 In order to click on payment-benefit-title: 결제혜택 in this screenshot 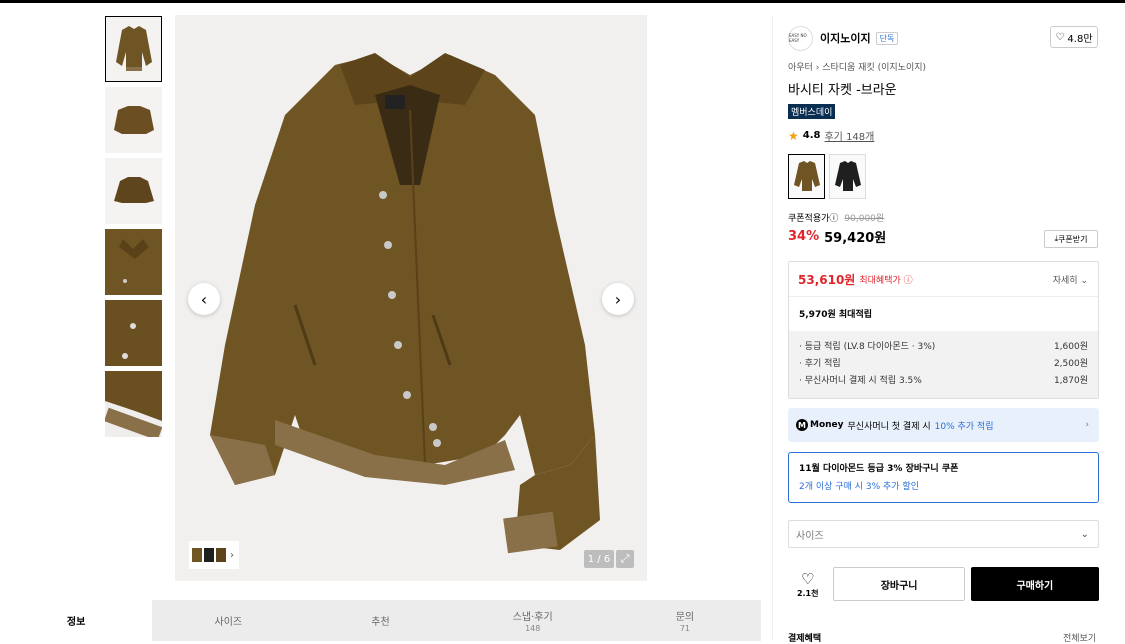, I will do `click(805, 639)`.